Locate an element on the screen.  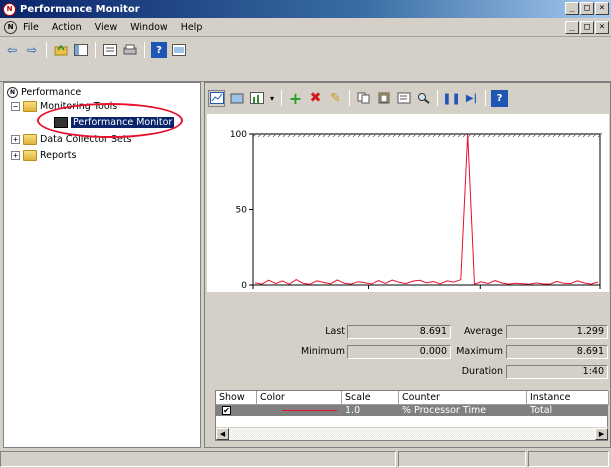
back-arrow-icon: ⇦ is located at coordinates (12, 50).